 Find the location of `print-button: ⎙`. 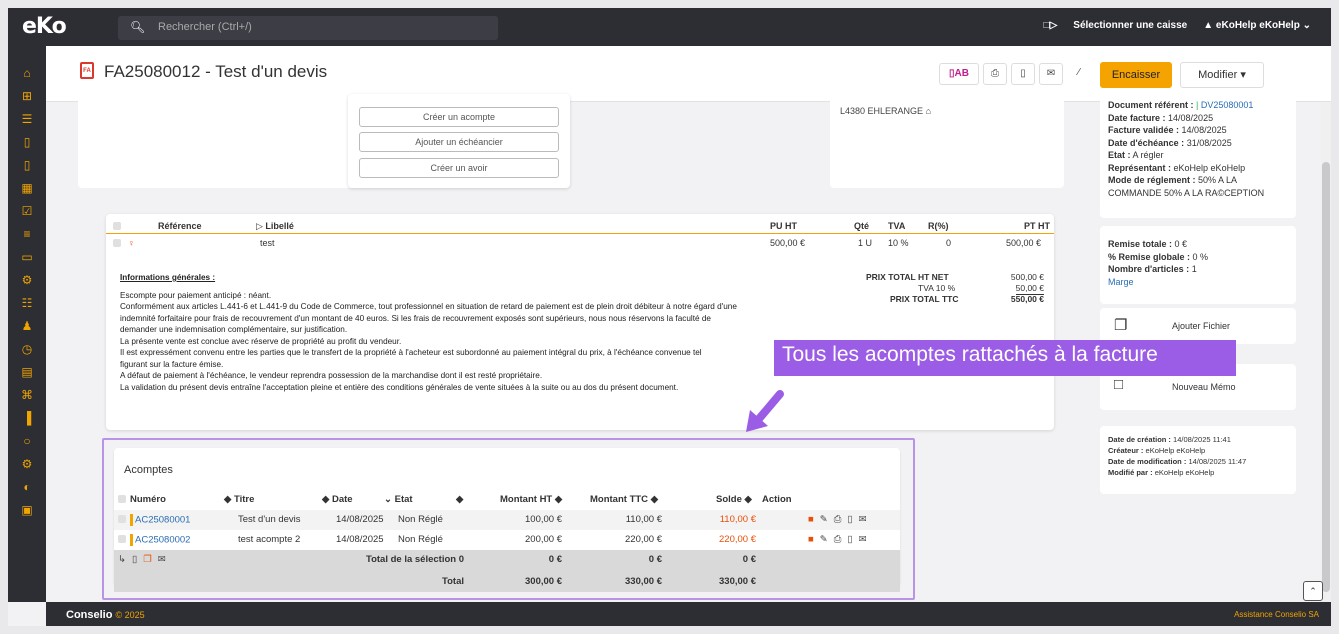

print-button: ⎙ is located at coordinates (995, 74).